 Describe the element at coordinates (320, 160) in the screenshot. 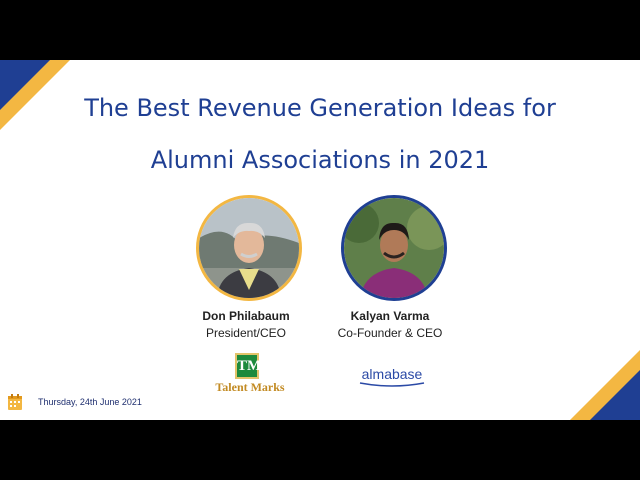

I see `title-line-2: Alumni Associations in 2021` at that location.